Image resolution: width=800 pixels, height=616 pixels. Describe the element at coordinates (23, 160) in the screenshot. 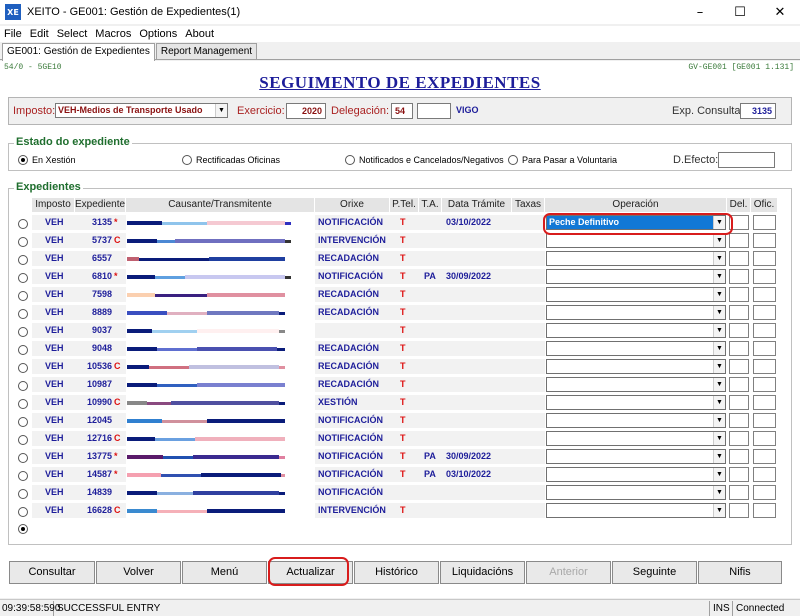

I see `estado-radio-en-xestion` at that location.